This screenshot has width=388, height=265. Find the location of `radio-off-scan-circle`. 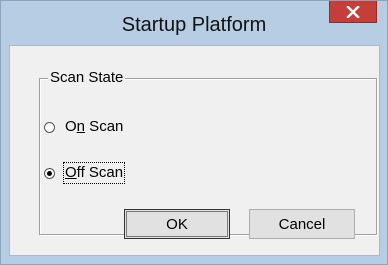

radio-off-scan-circle is located at coordinates (49, 173).